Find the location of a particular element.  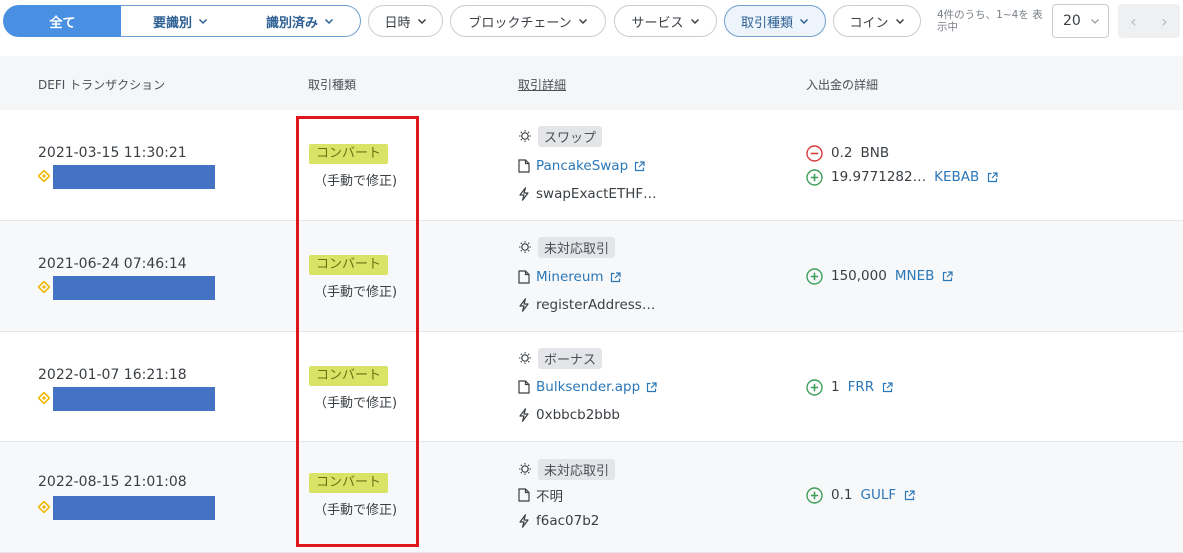

filter-identified-button: 識別済み is located at coordinates (300, 21).